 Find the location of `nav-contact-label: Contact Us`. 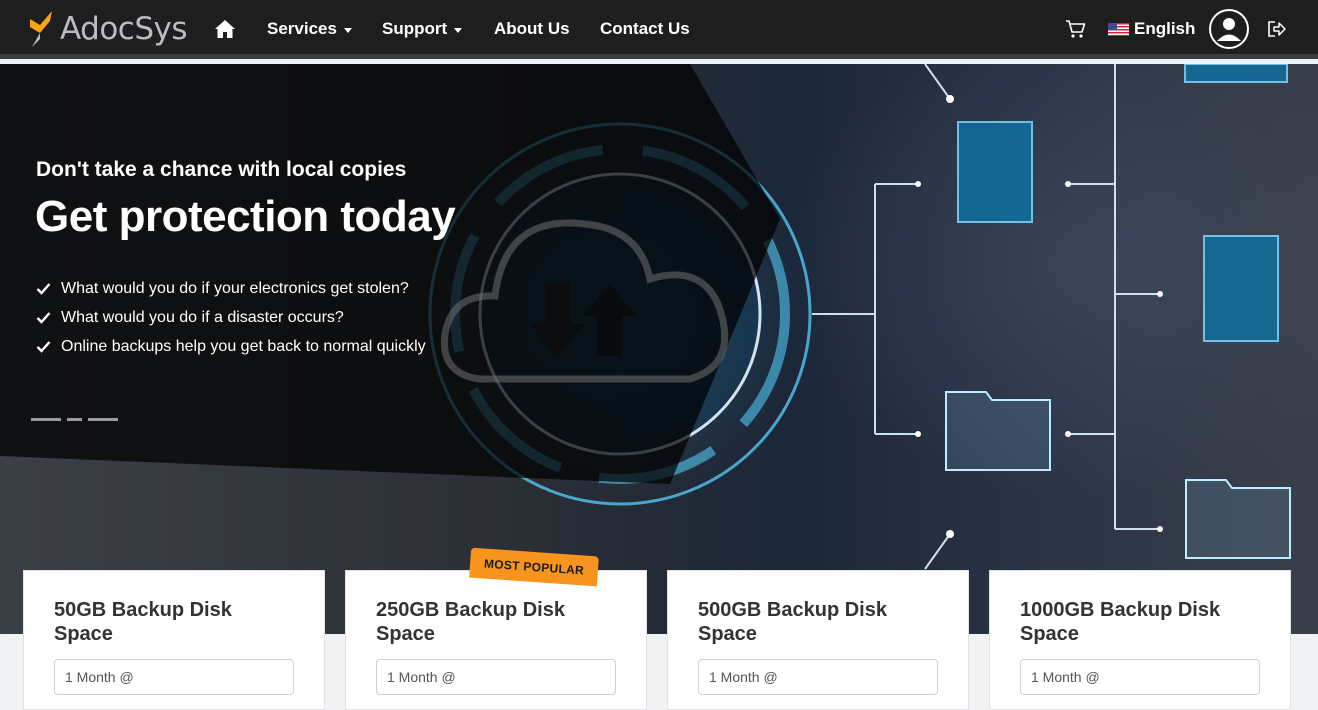

nav-contact-label: Contact Us is located at coordinates (645, 28).